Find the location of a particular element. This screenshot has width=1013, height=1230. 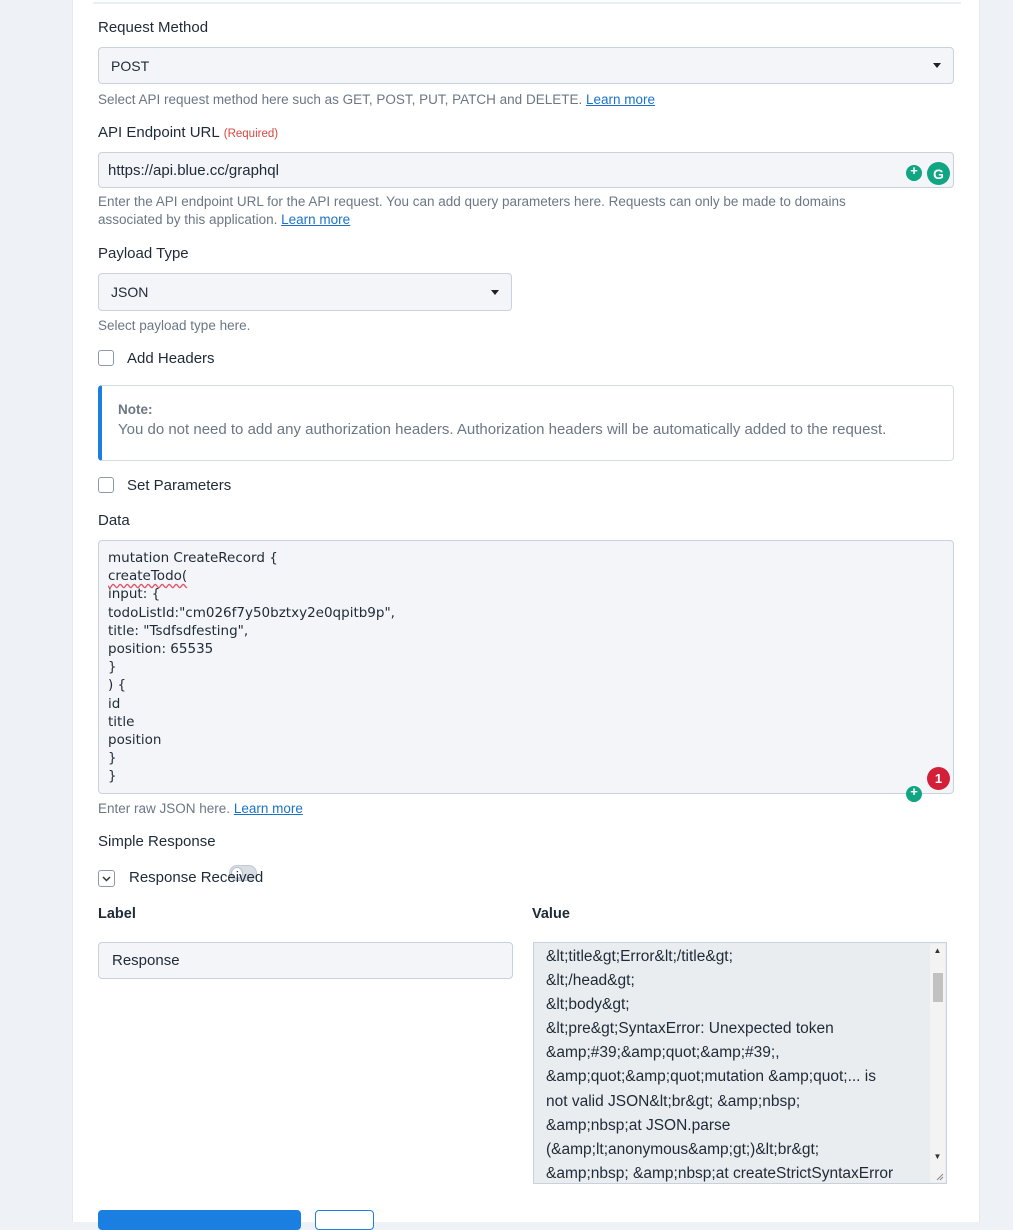

value-line: &lt;pre&gt;SyntaxError: Unexpected token is located at coordinates (690, 1029).